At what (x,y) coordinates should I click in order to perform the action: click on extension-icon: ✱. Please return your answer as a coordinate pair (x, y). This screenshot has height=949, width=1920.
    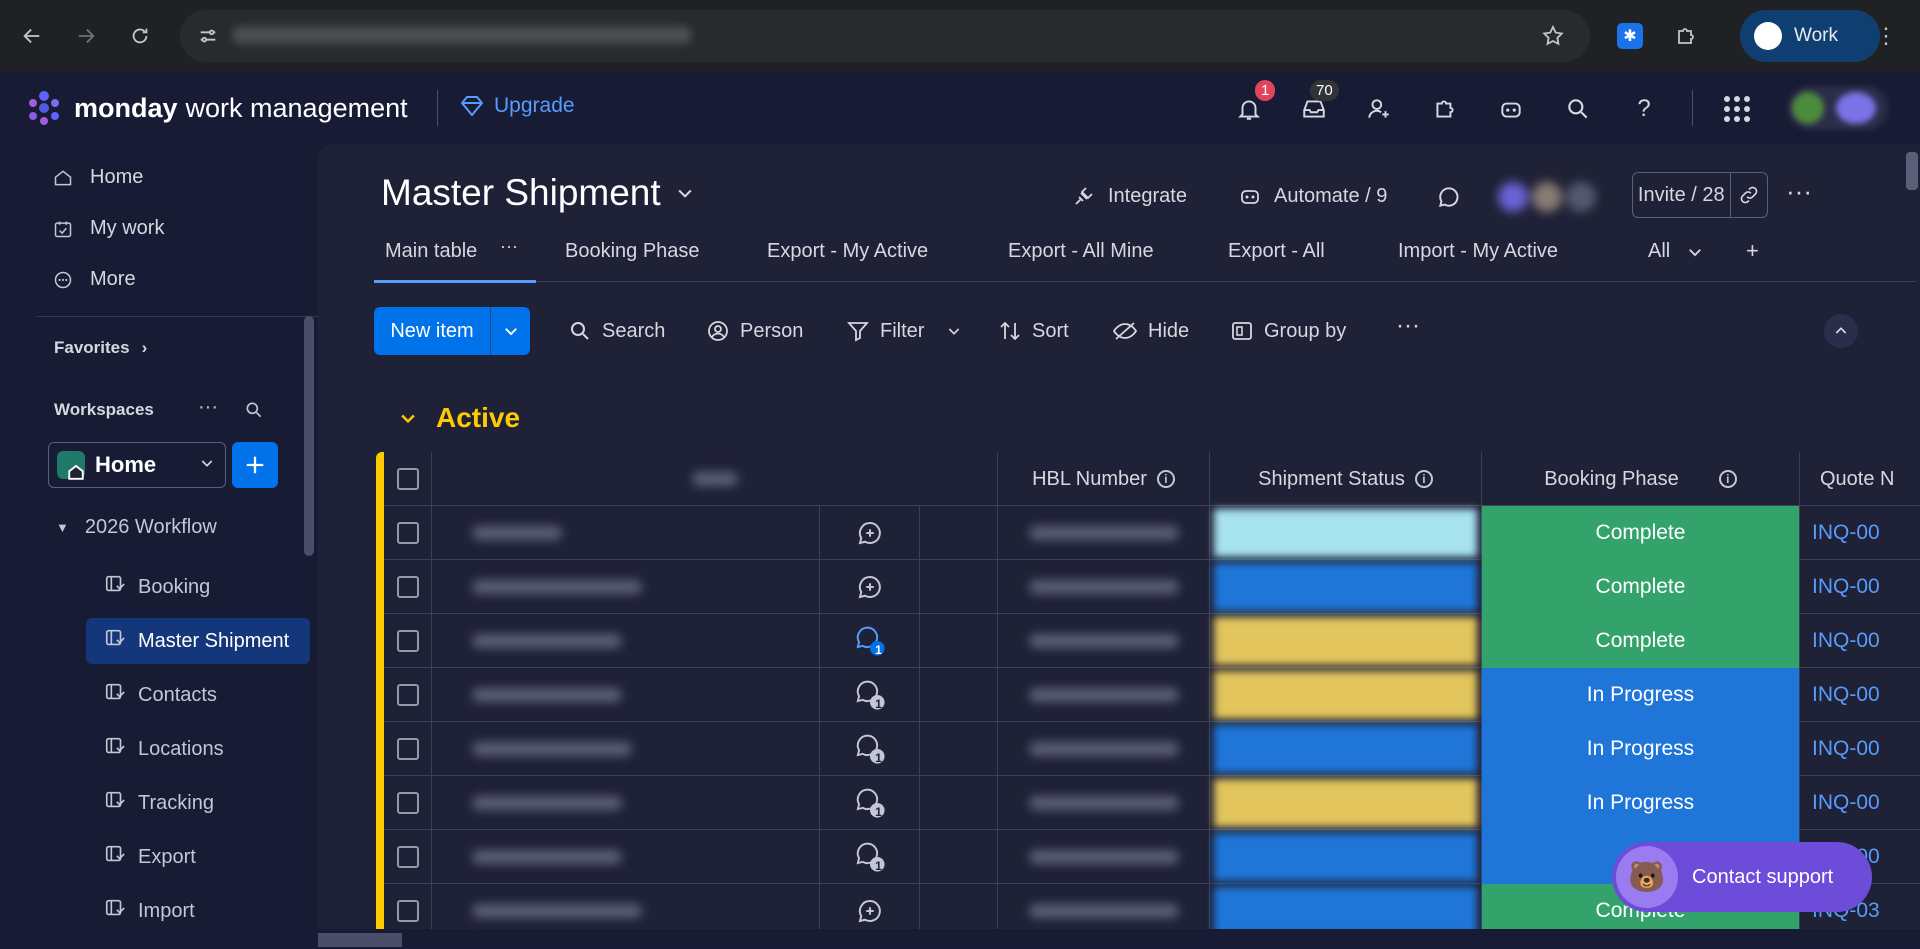
    Looking at the image, I should click on (1630, 36).